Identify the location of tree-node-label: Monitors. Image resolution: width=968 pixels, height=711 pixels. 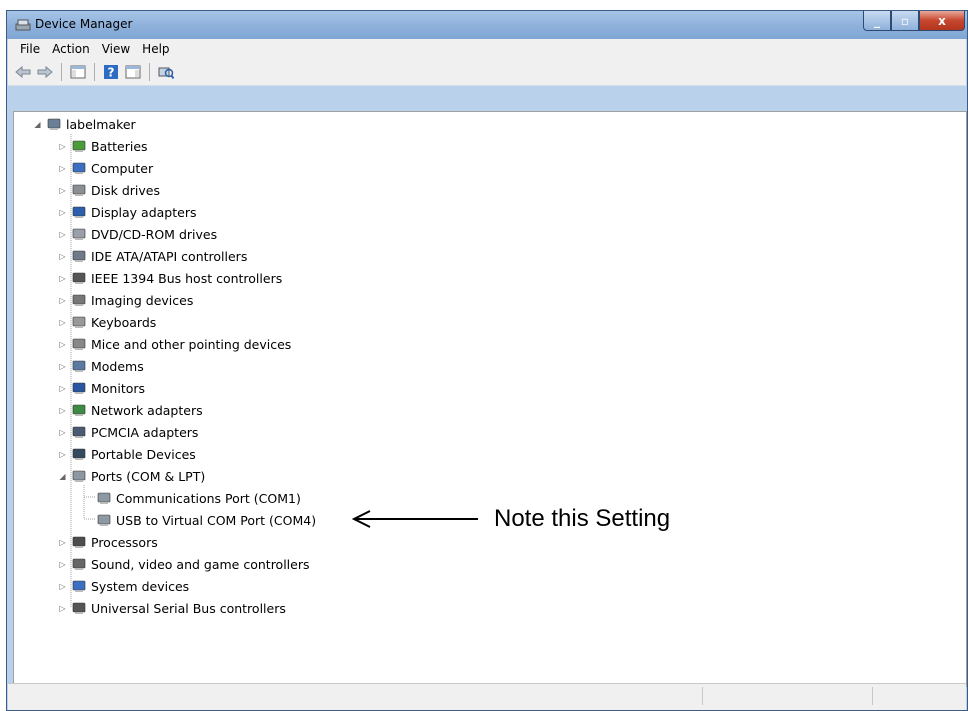
(118, 388).